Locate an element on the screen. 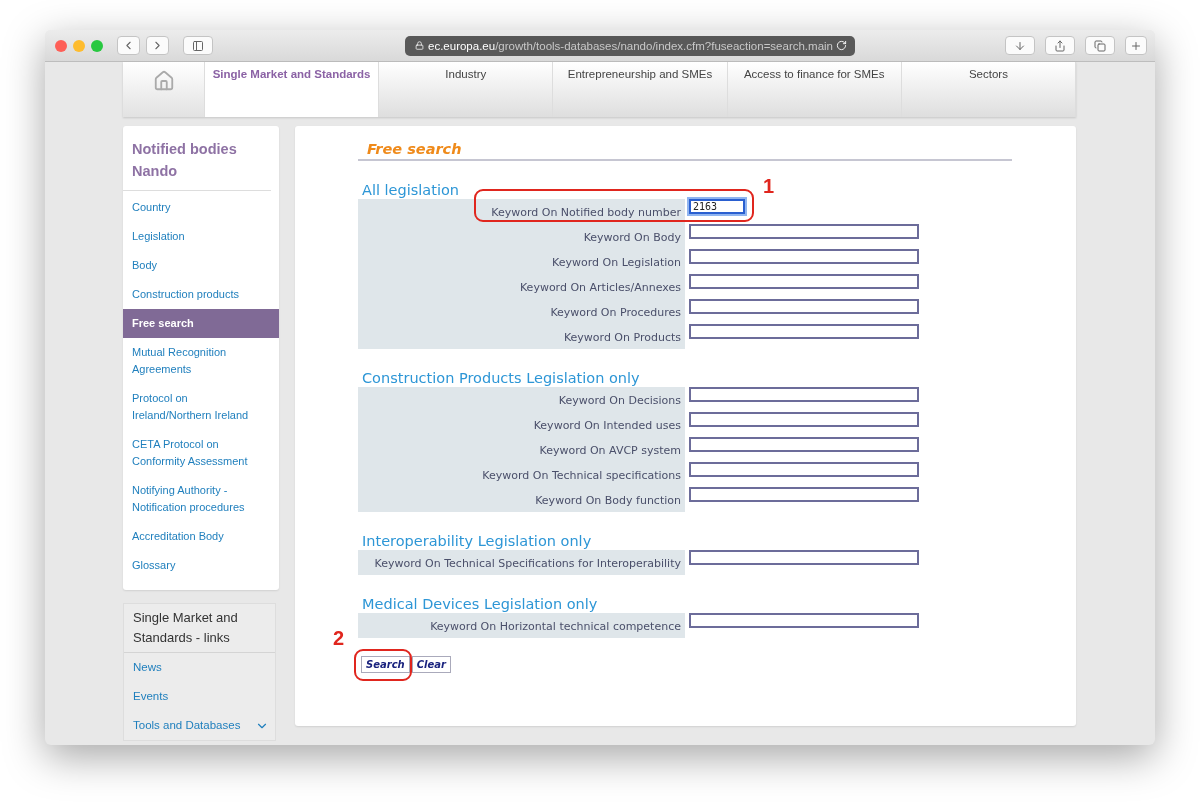  sidebar-link: Construction products is located at coordinates (201, 294).